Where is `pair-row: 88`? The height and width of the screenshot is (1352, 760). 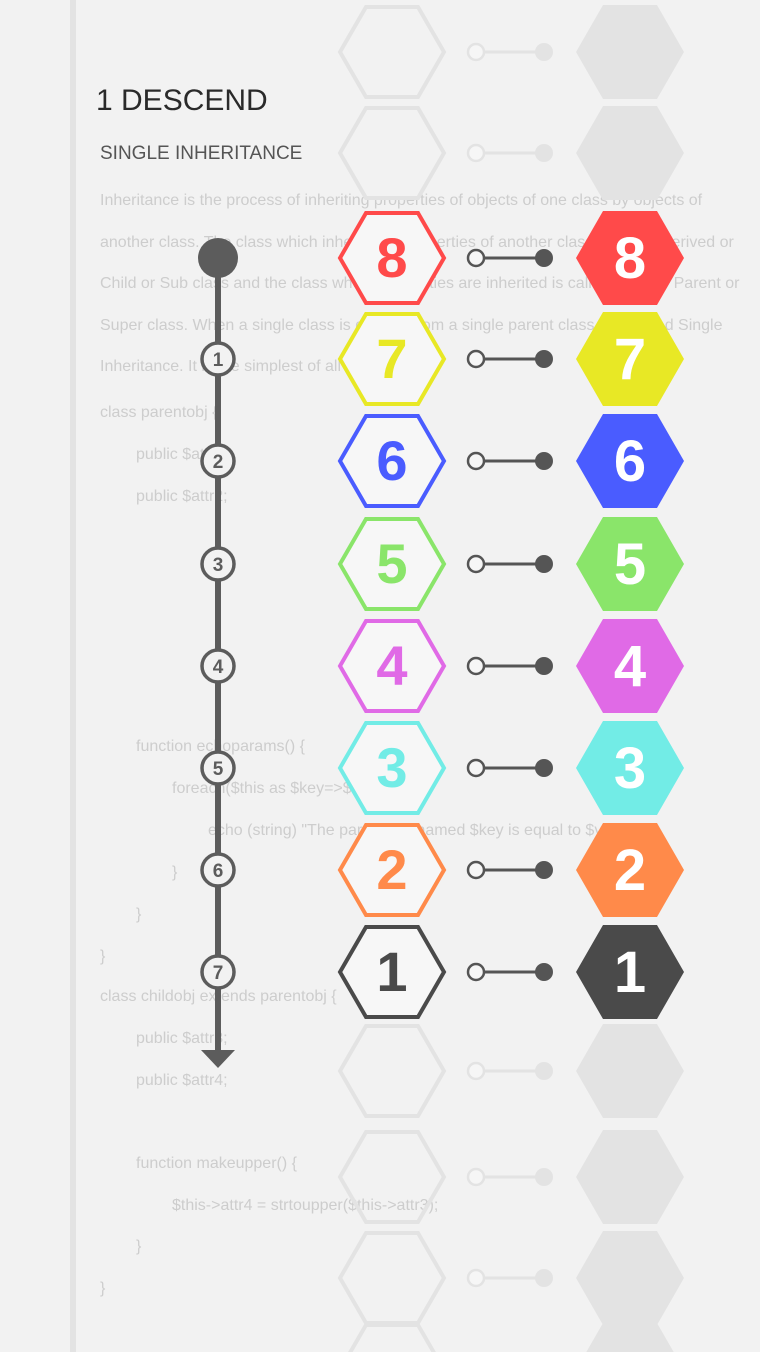
pair-row: 88 is located at coordinates (510, 258).